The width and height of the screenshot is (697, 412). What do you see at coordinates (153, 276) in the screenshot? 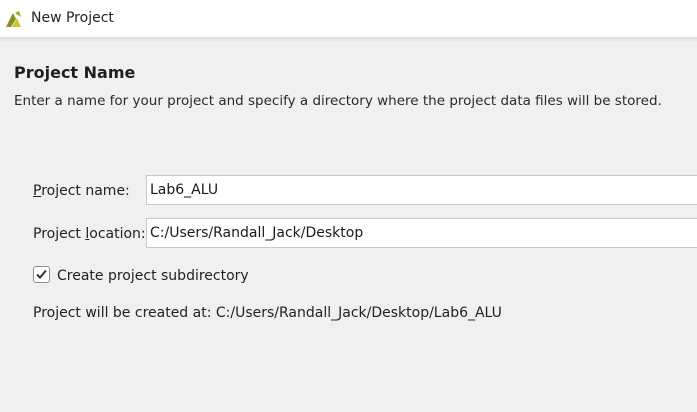
I see `create-subdirectory-label: Create project subdirectory` at bounding box center [153, 276].